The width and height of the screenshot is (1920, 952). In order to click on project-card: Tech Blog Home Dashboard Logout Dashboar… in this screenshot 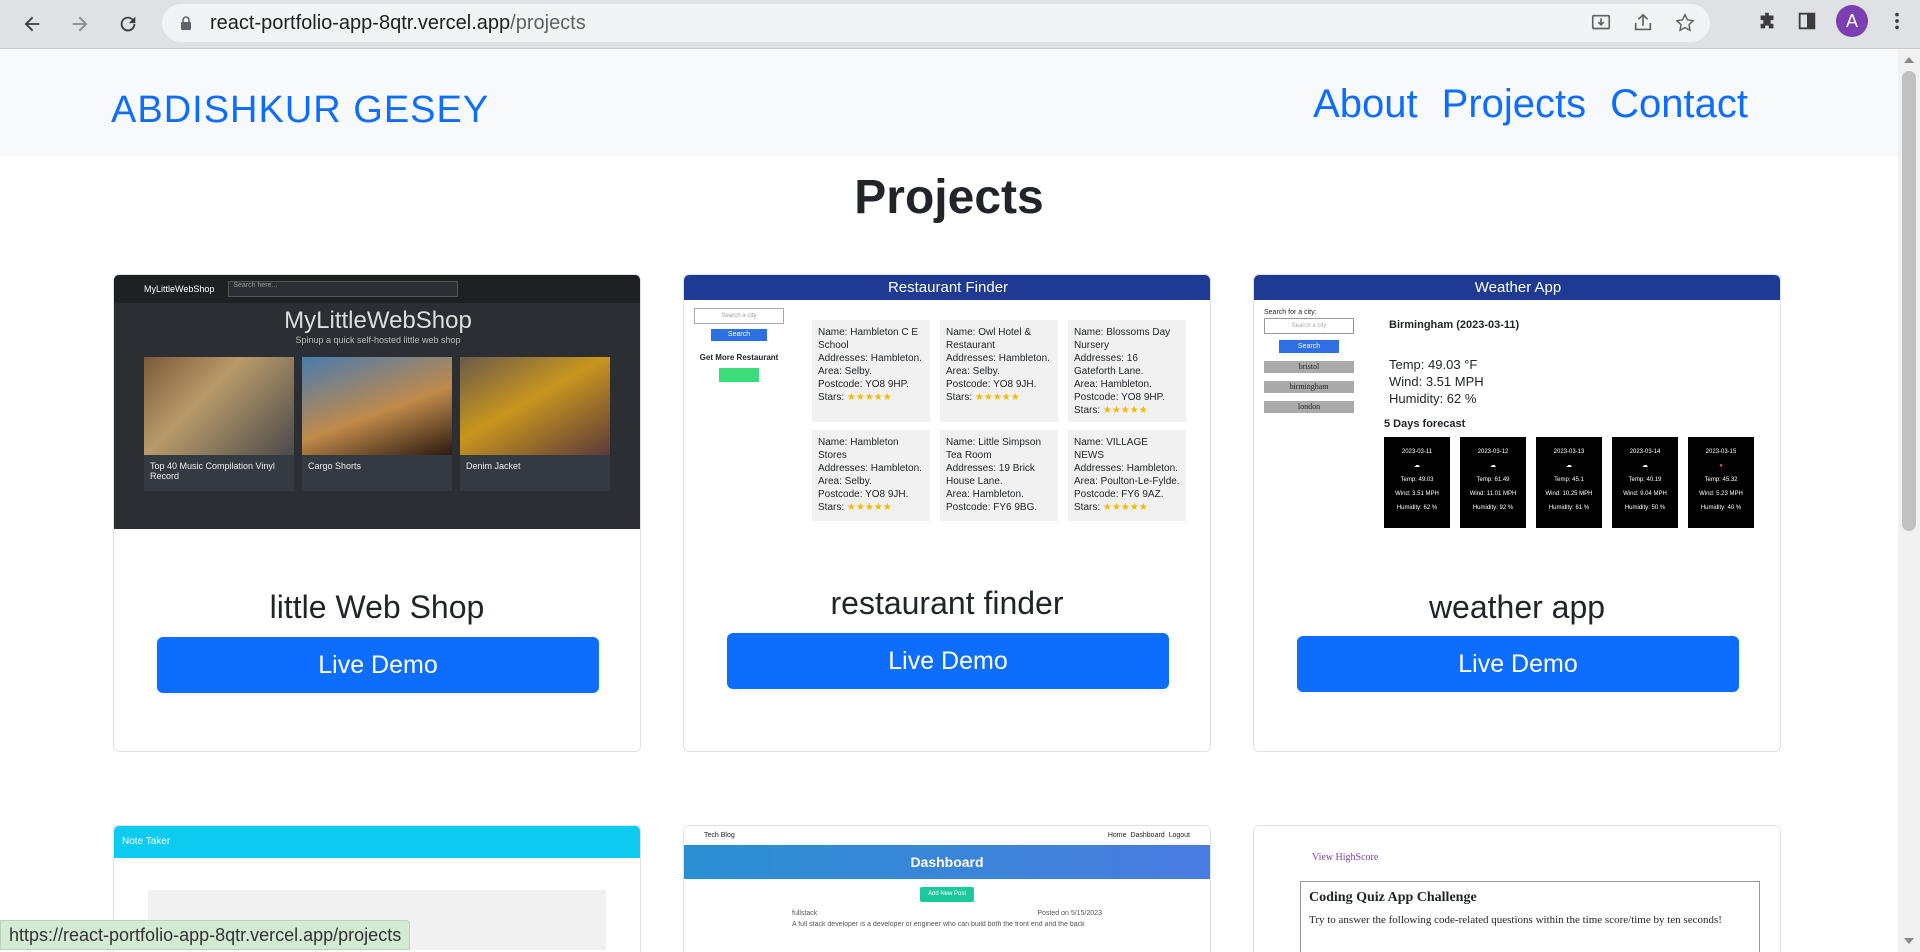, I will do `click(947, 888)`.